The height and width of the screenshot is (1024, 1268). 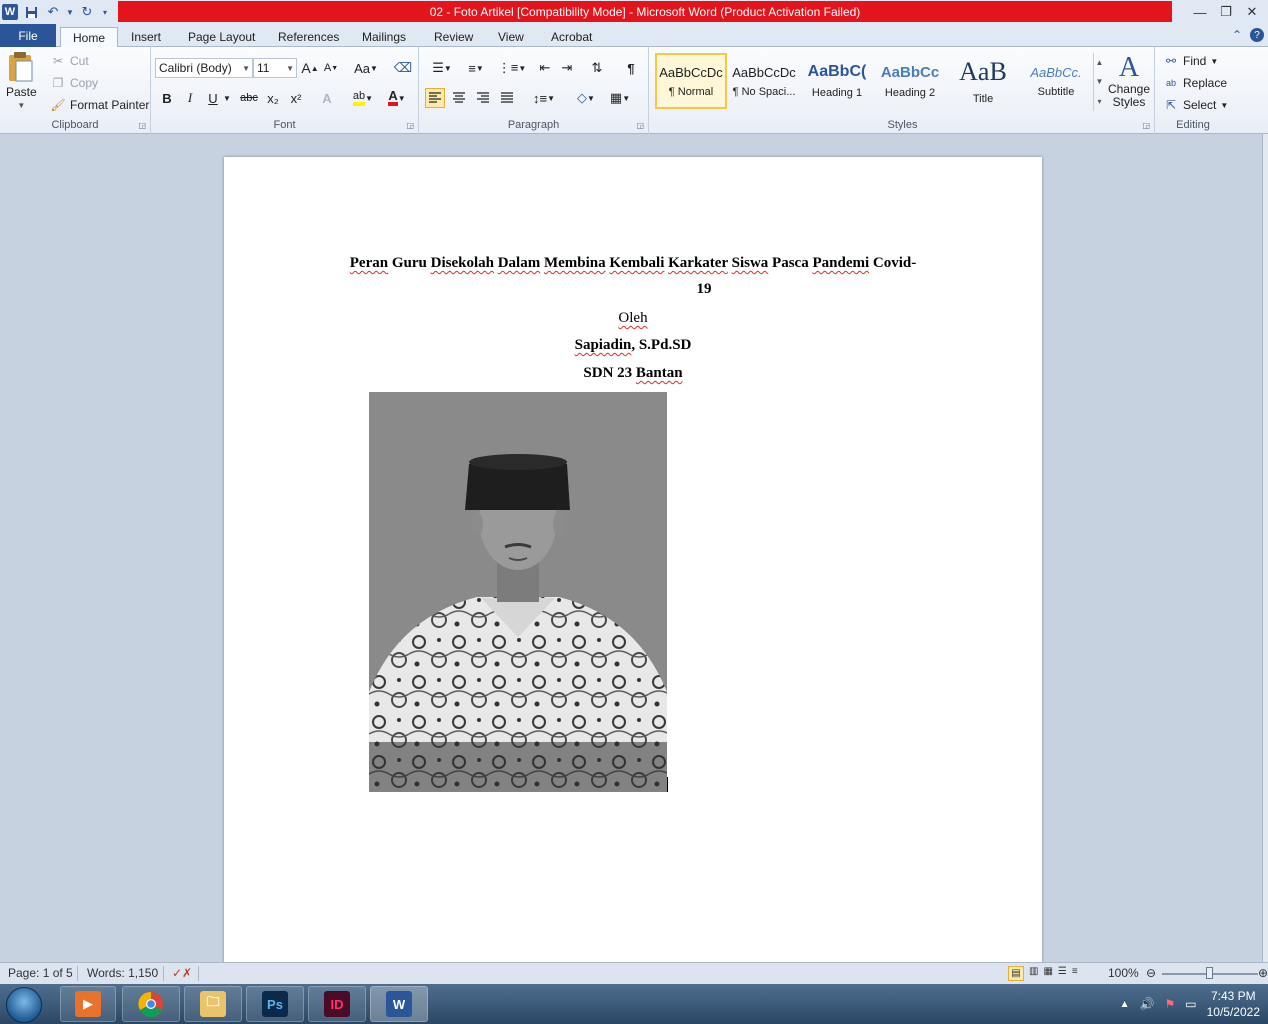 What do you see at coordinates (1233, 1004) in the screenshot?
I see `system-clock: 7:43 PM 10/5/2022` at bounding box center [1233, 1004].